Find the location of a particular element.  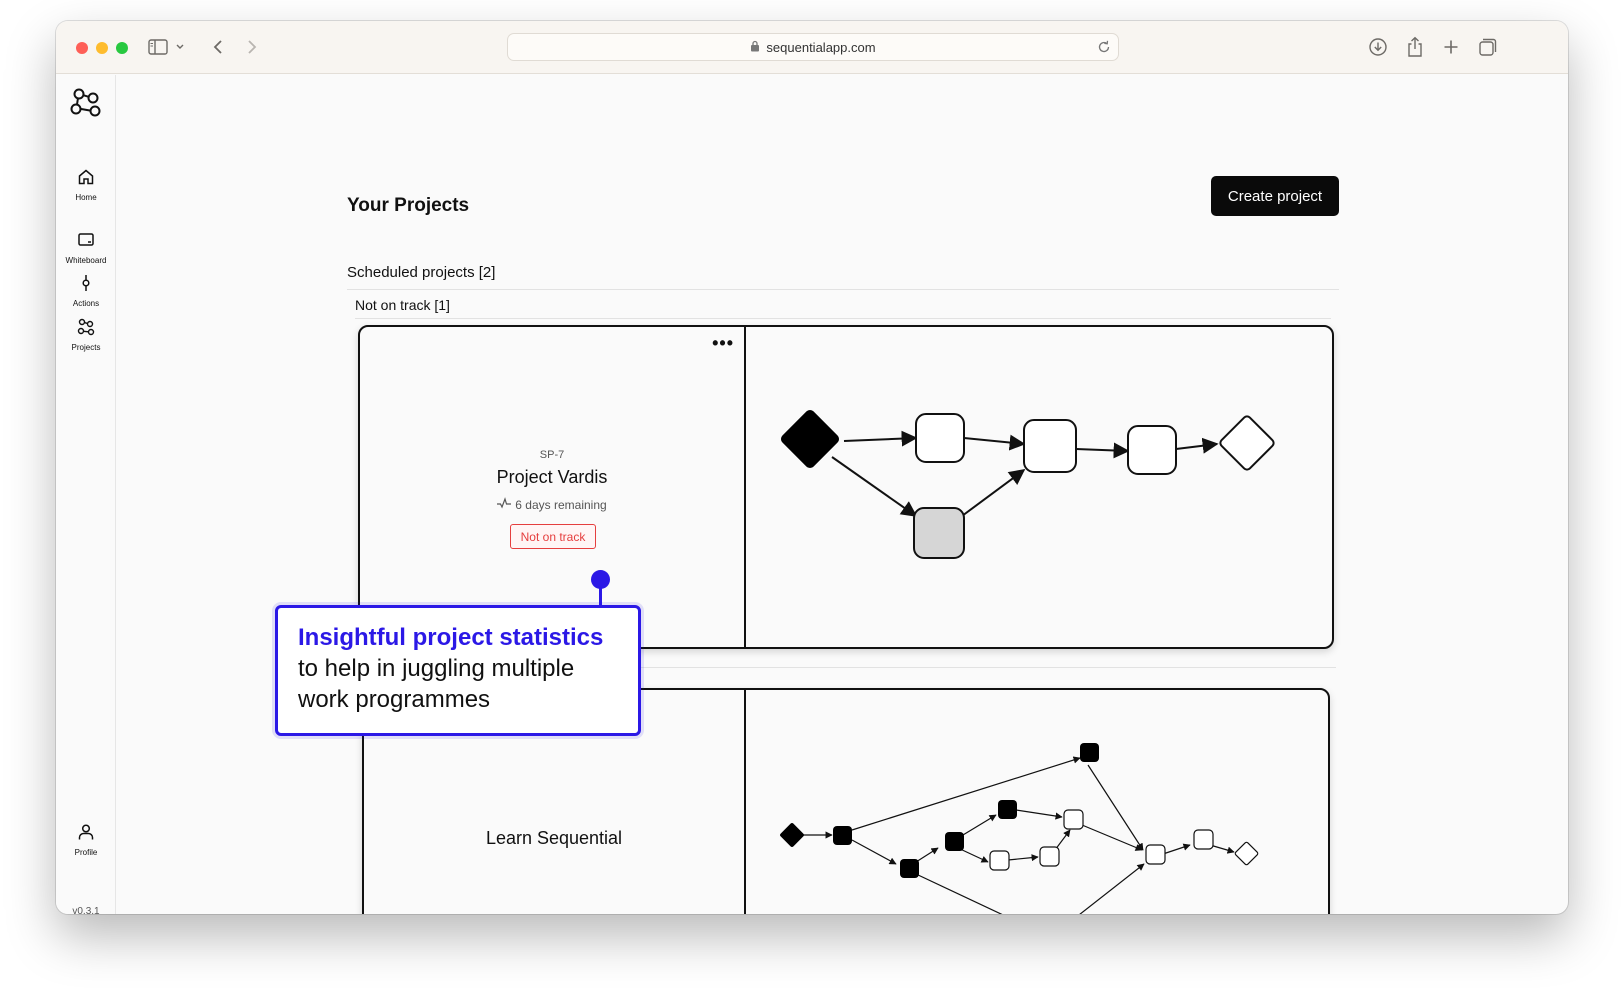

new-tab-icon is located at coordinates (1451, 47).